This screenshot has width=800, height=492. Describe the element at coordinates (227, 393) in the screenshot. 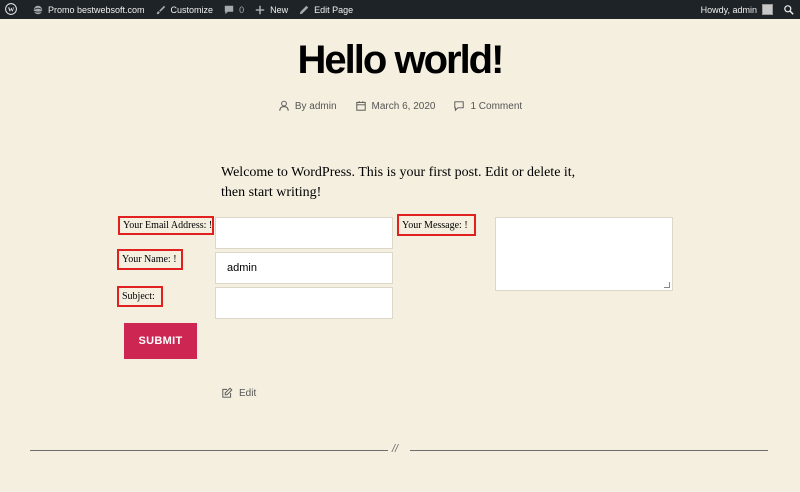

I see `edit-icon` at that location.